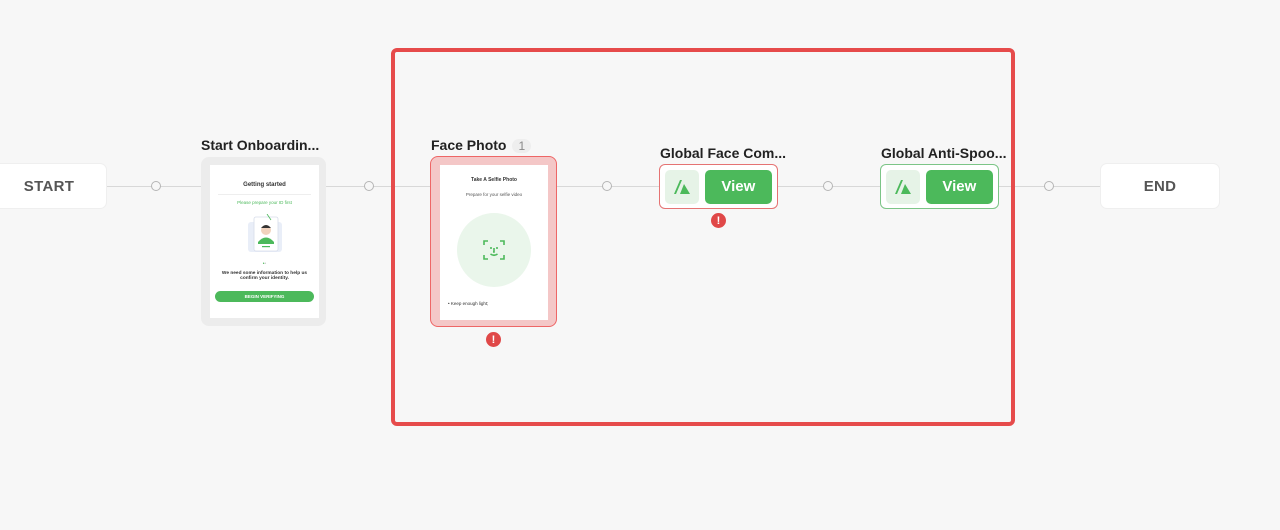 This screenshot has height=530, width=1280. I want to click on preview-divider, so click(264, 194).